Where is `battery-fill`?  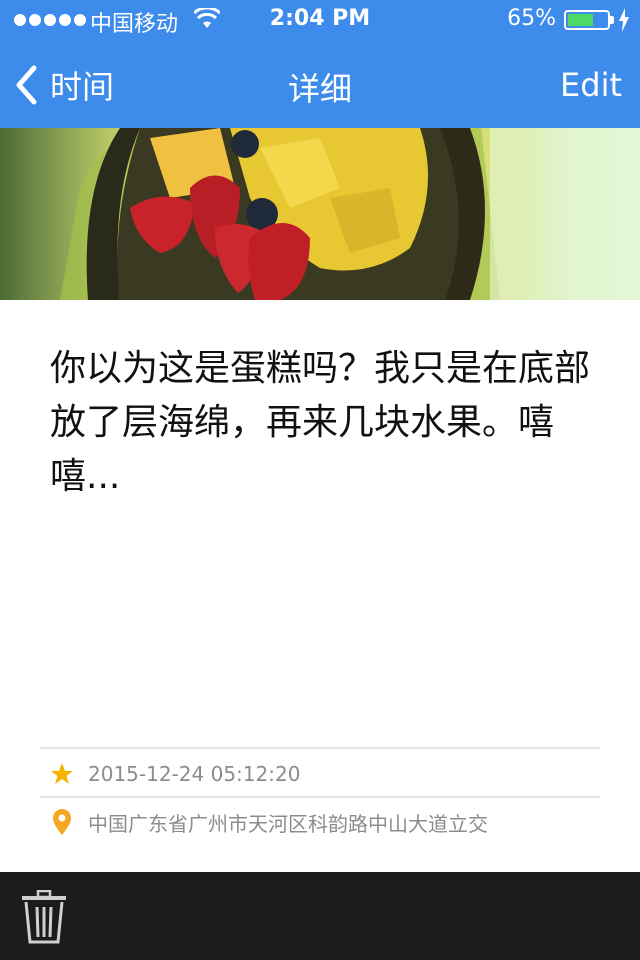
battery-fill is located at coordinates (580, 20).